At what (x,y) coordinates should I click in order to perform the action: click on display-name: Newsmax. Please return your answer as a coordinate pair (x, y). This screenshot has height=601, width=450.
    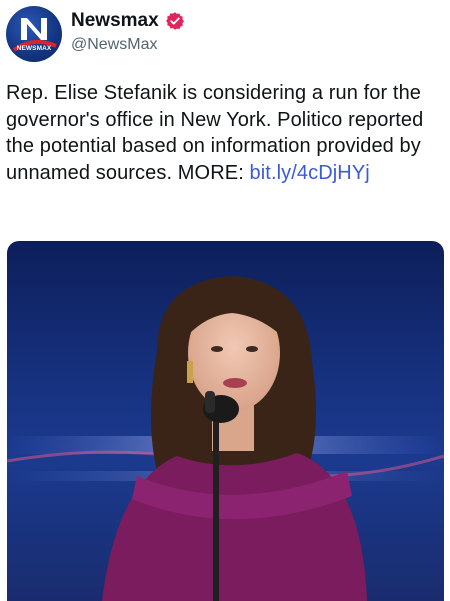
    Looking at the image, I should click on (115, 21).